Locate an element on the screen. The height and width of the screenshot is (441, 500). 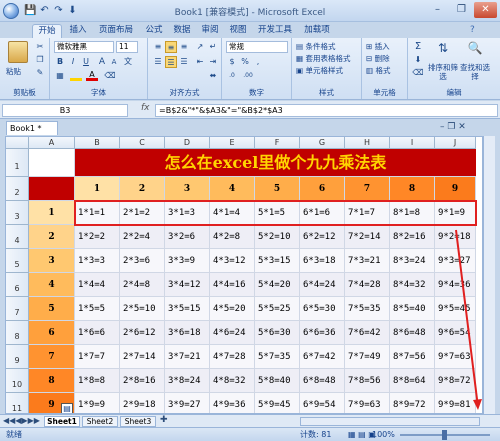
row-header: 3 is located at coordinates (17, 213).